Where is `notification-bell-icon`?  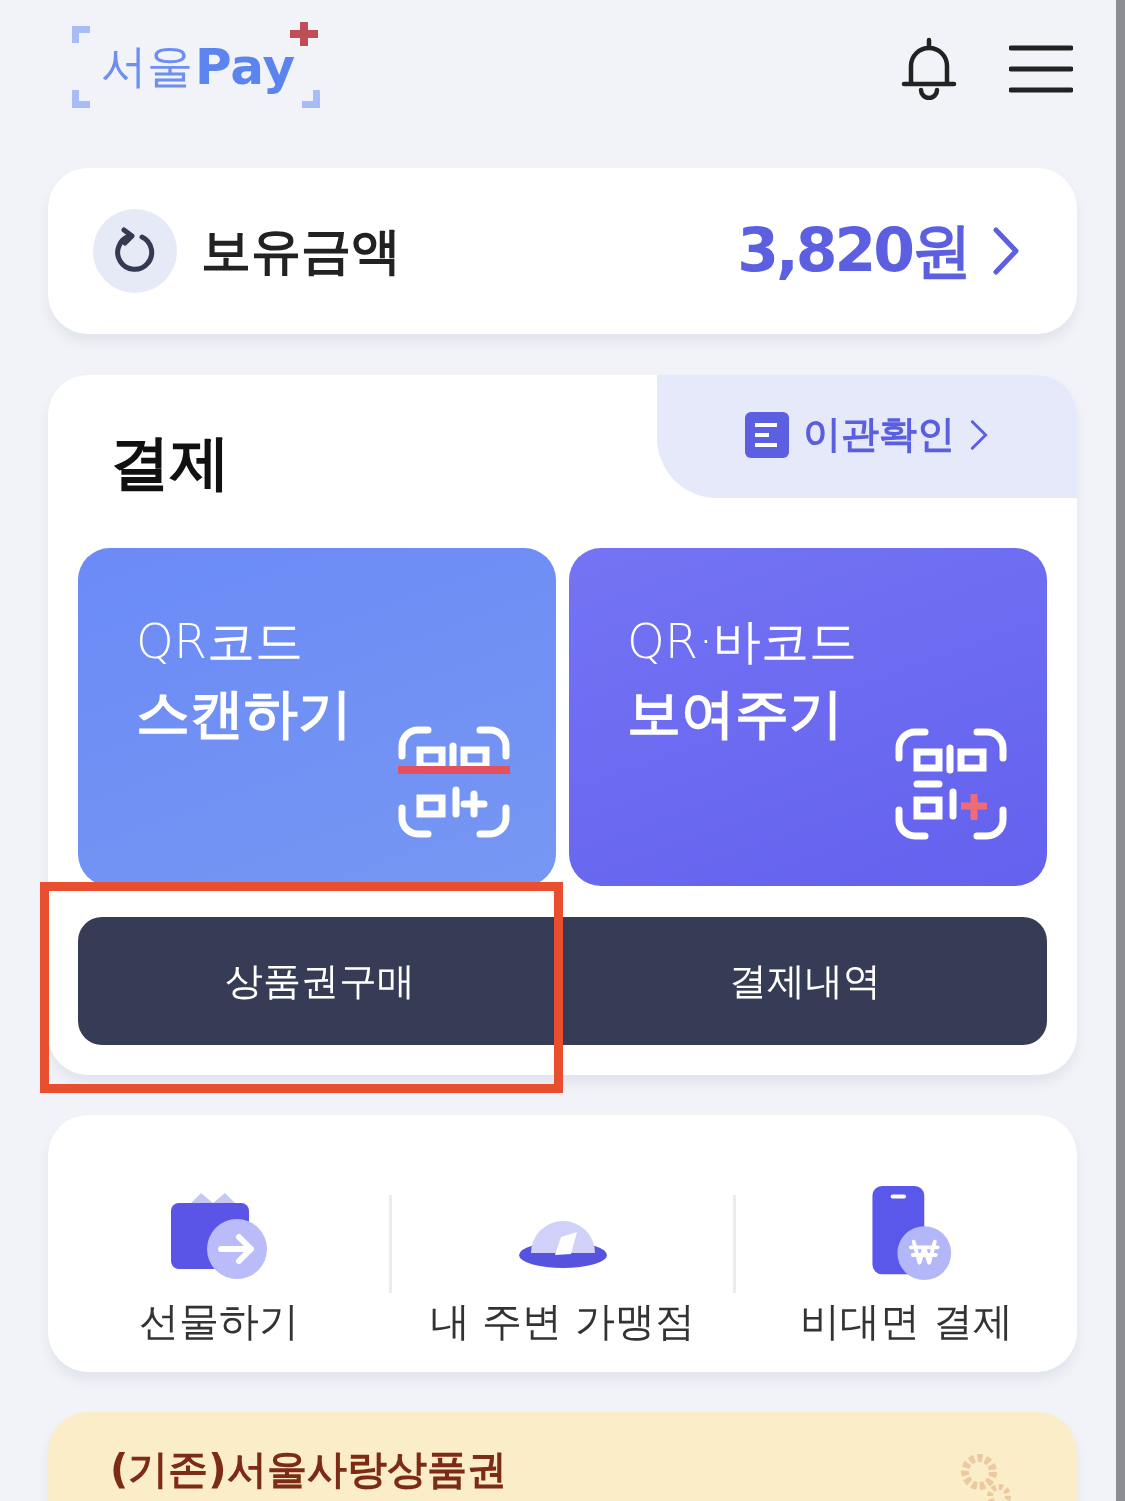 notification-bell-icon is located at coordinates (929, 68).